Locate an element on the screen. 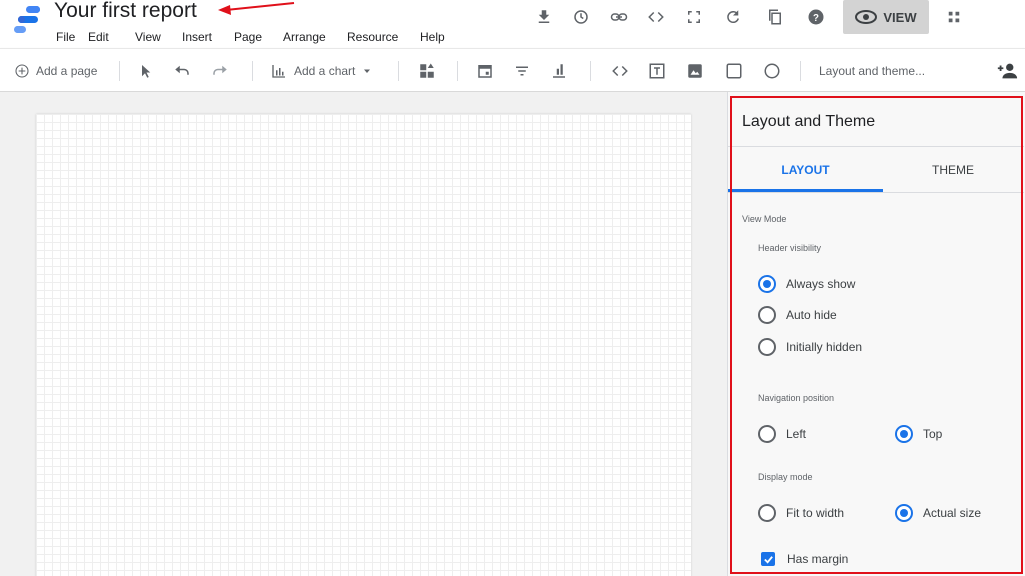 This screenshot has height=576, width=1025. bar-chart-icon is located at coordinates (278, 71).